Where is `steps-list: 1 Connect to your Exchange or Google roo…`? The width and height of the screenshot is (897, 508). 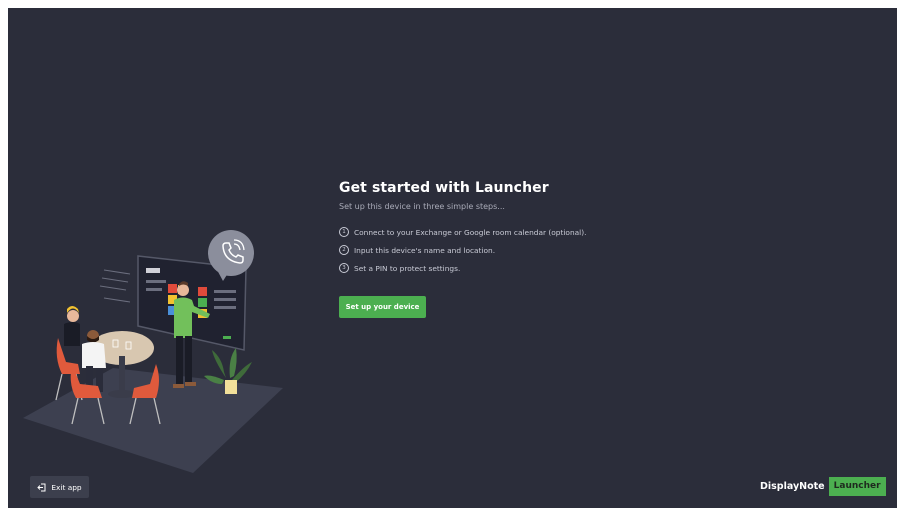
steps-list: 1 Connect to your Exchange or Google roo… is located at coordinates (499, 250).